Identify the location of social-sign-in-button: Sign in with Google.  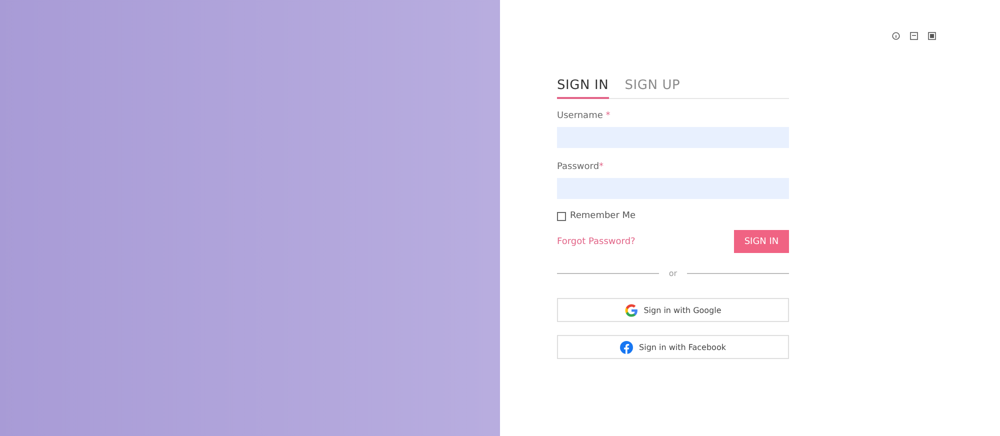
(673, 310).